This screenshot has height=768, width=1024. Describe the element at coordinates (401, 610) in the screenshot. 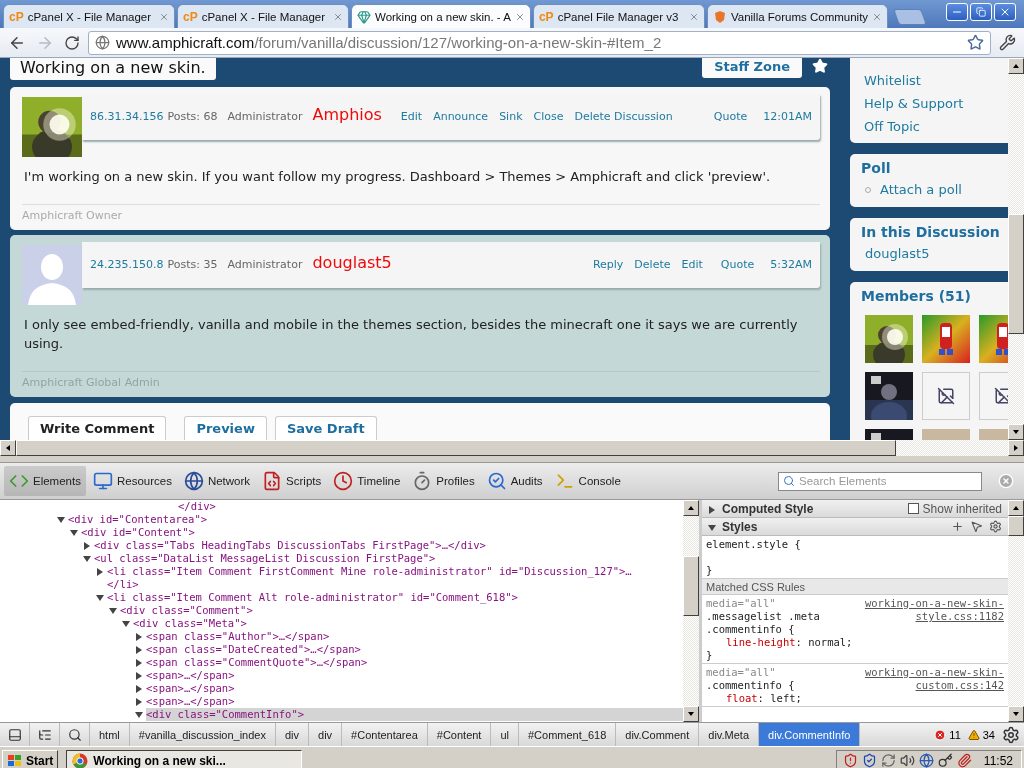

I see `dom-node: <div class="Comment">` at that location.